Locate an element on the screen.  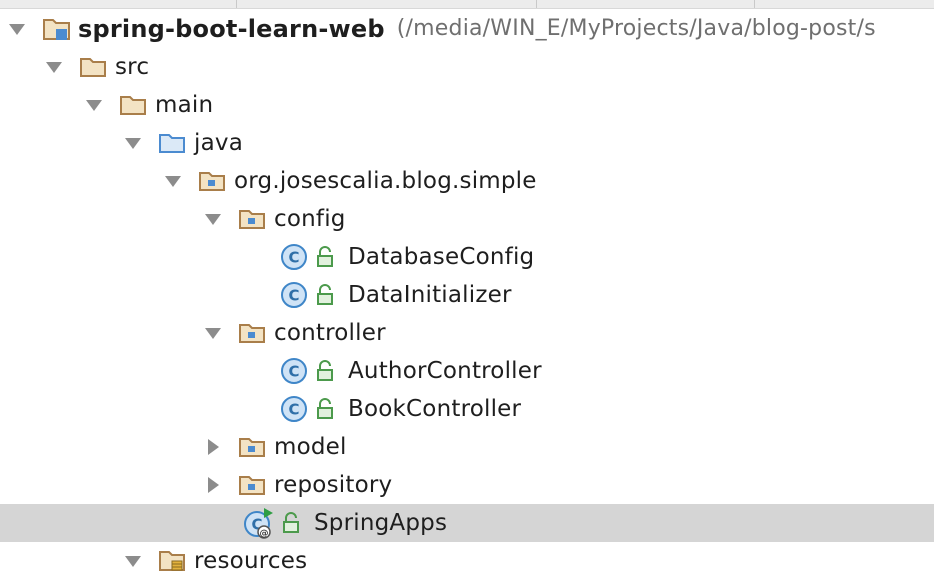
project-name: spring-boot-learn-web is located at coordinates (231, 29).